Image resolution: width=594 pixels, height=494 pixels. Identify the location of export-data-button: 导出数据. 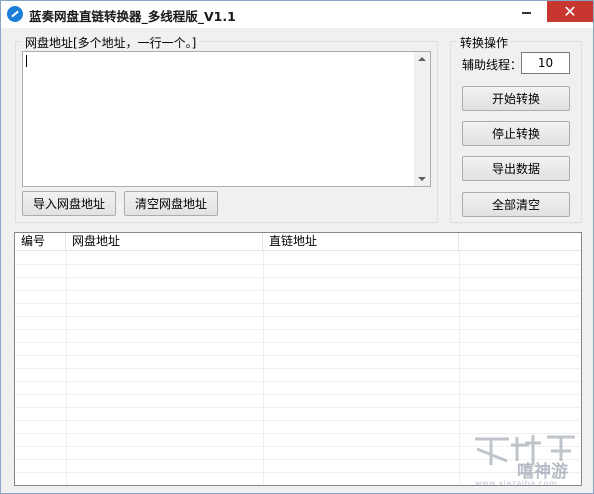
(516, 168).